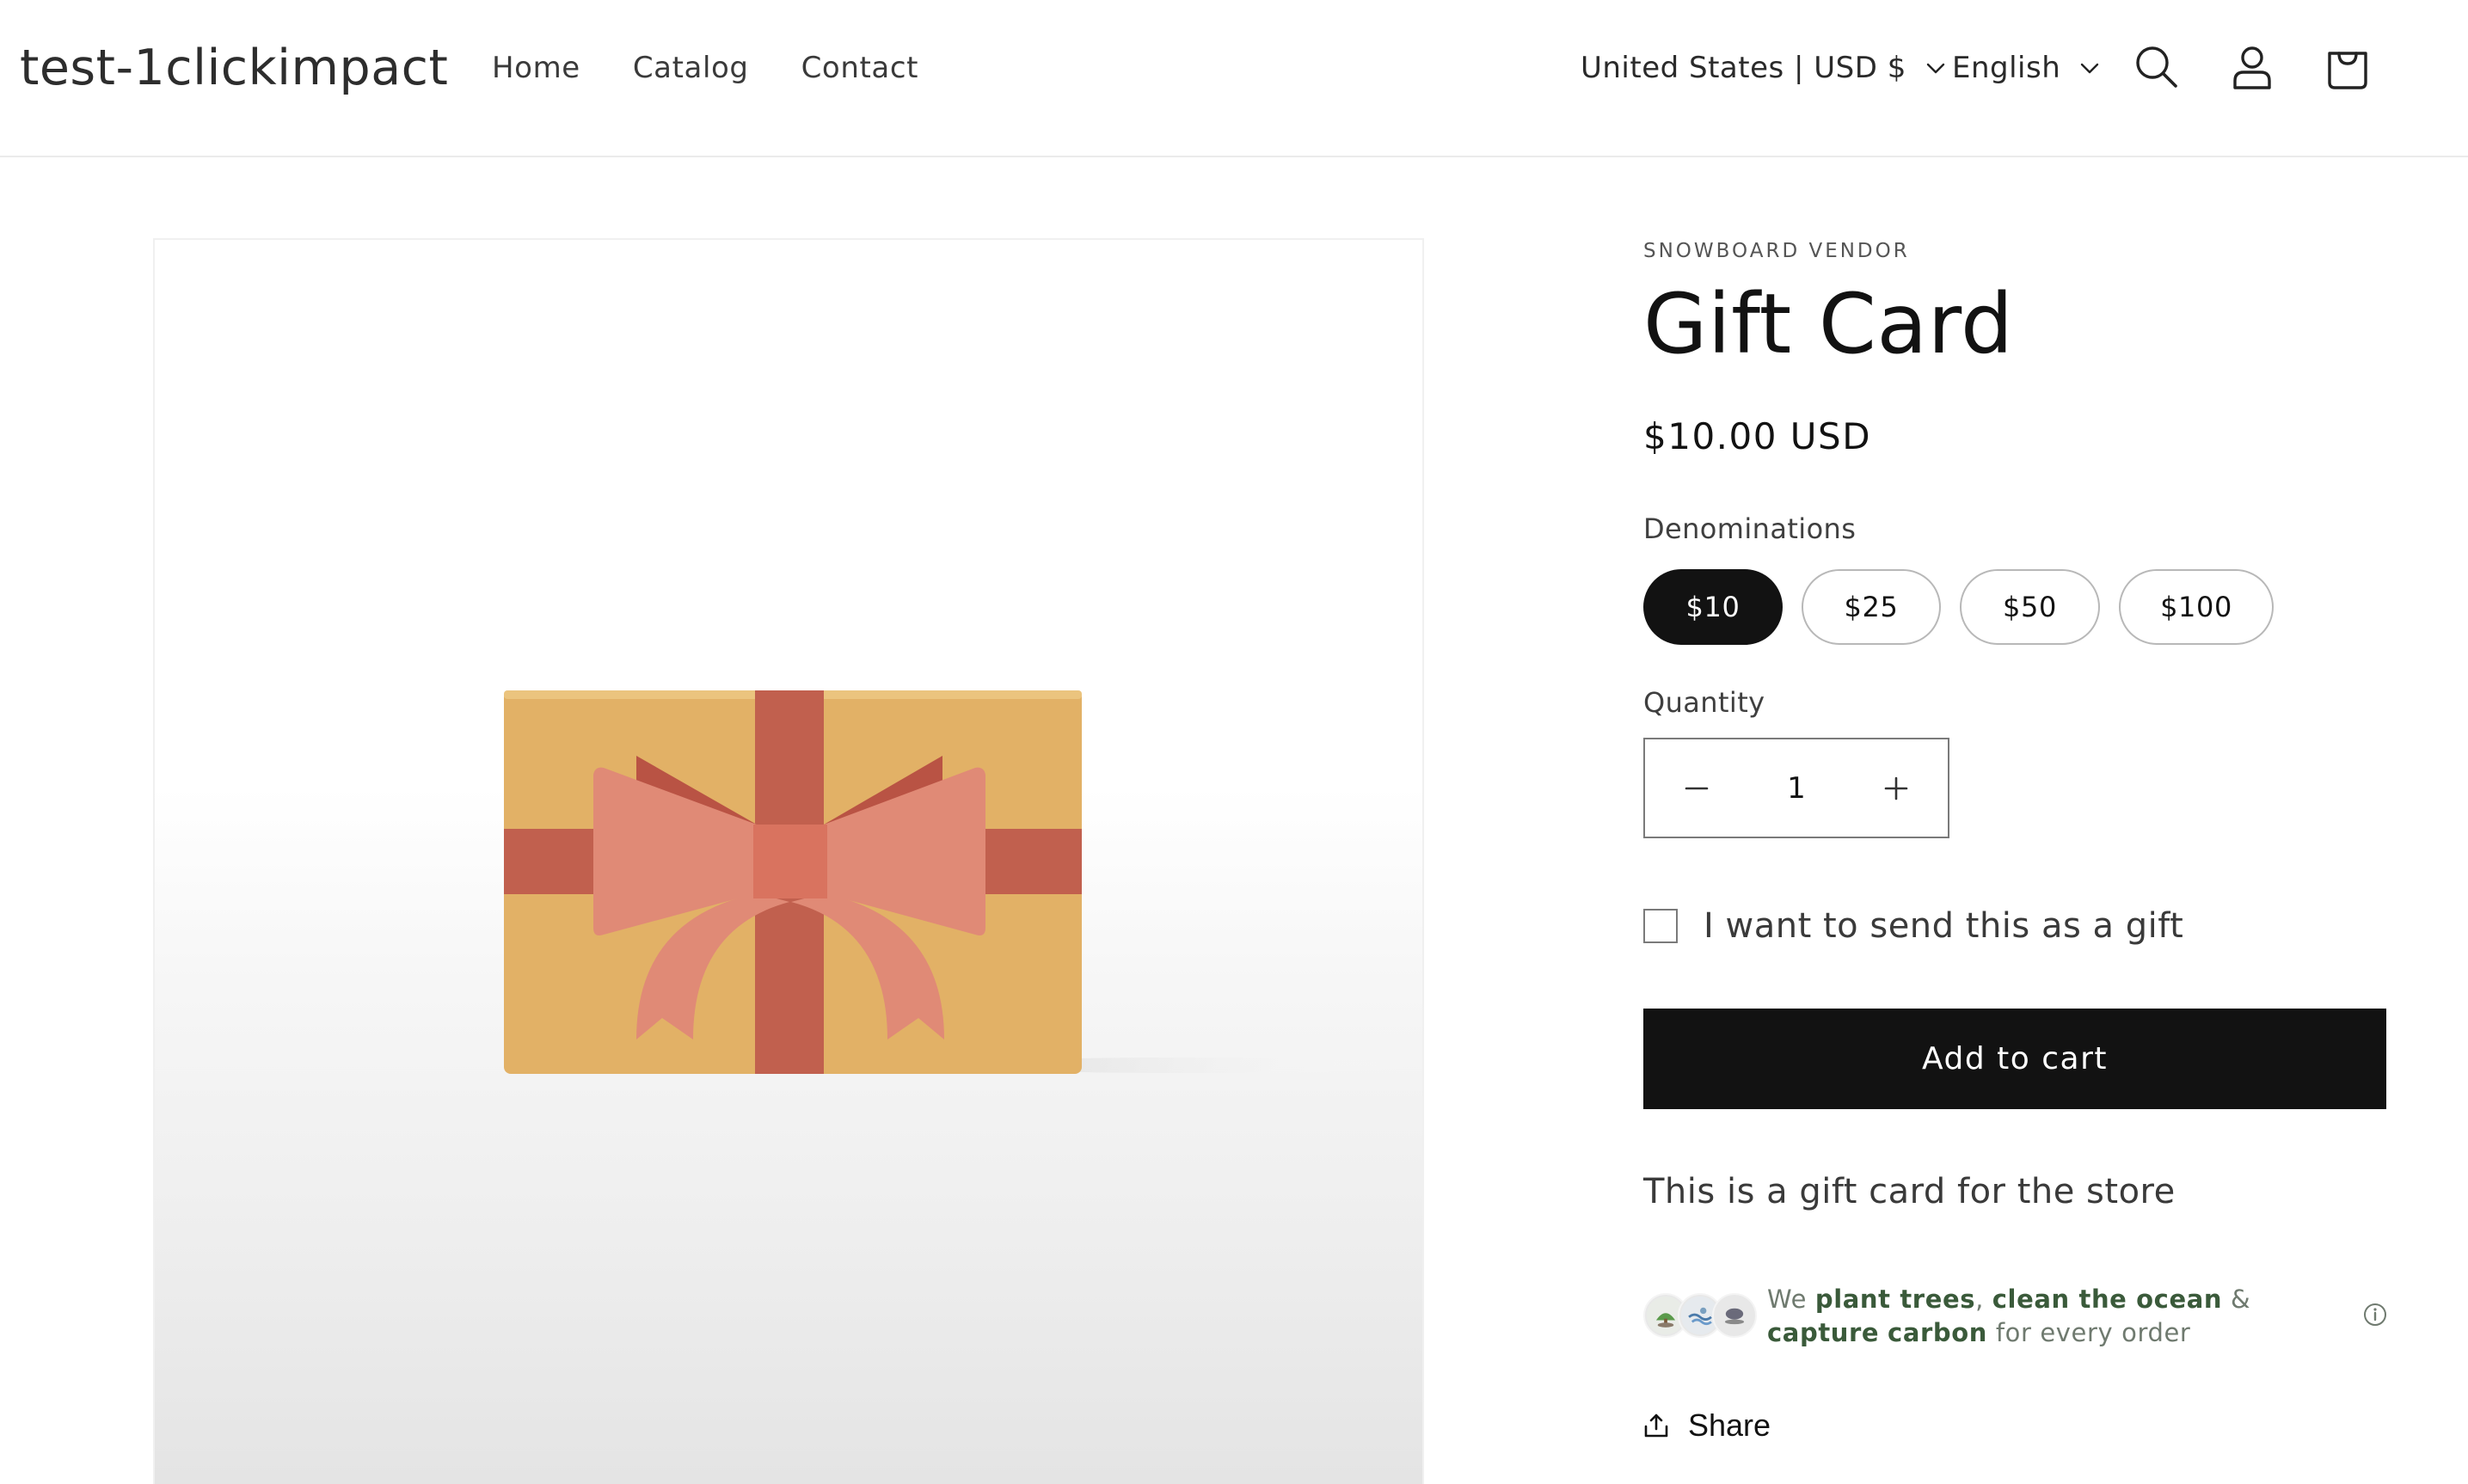 This screenshot has height=1484, width=2468. Describe the element at coordinates (1909, 1191) in the screenshot. I see `product-description: This is a gift card for the store` at that location.